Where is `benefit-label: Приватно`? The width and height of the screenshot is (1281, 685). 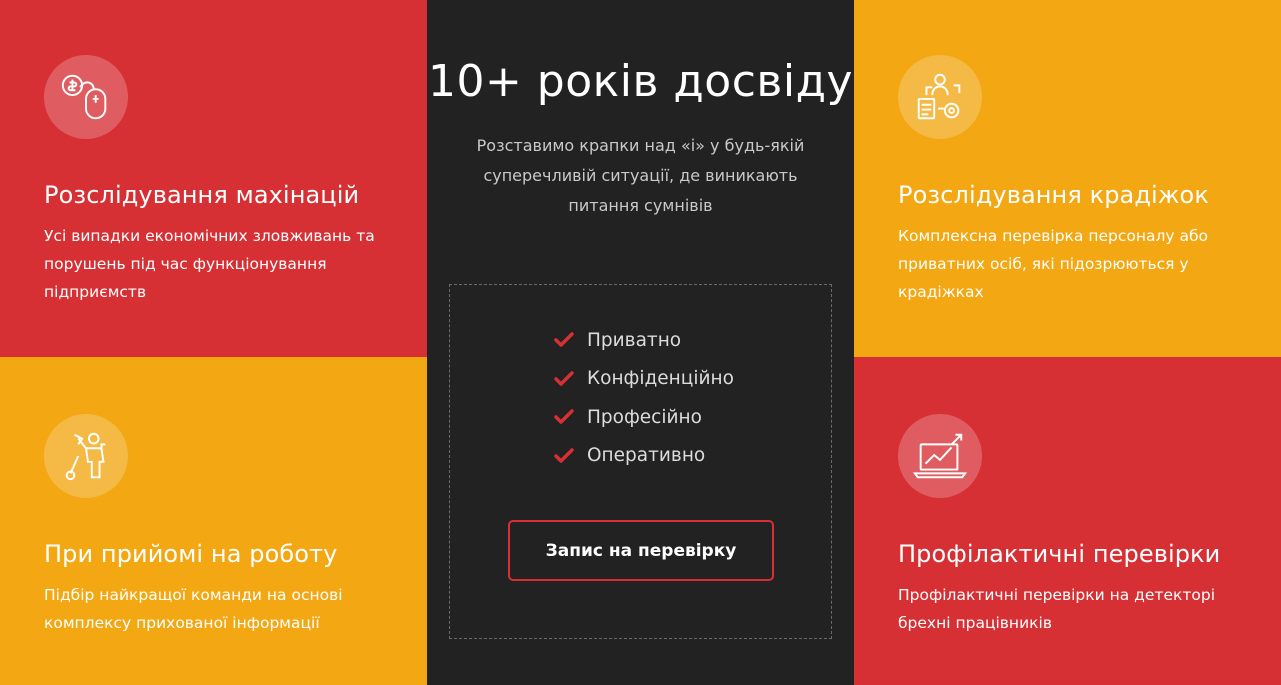
benefit-label: Приватно is located at coordinates (634, 340).